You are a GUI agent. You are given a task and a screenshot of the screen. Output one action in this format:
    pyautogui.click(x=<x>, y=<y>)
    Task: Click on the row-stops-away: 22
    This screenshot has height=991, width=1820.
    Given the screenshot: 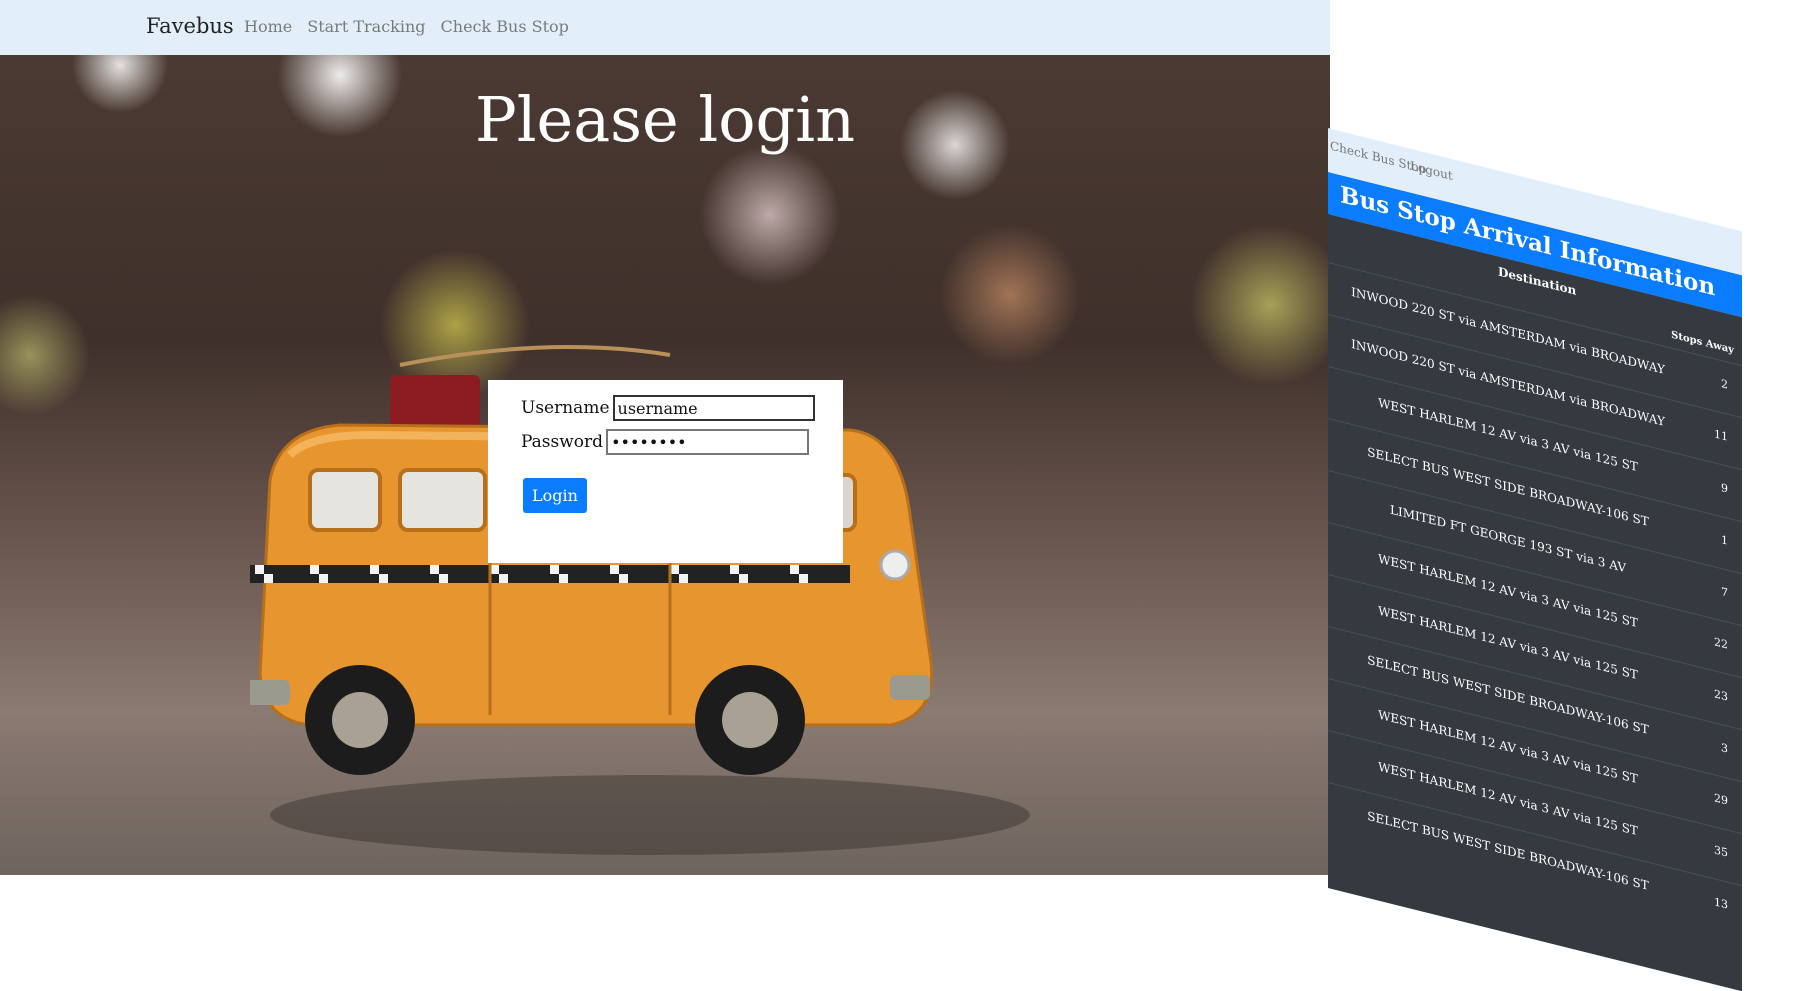 What is the action you would take?
    pyautogui.click(x=1721, y=643)
    